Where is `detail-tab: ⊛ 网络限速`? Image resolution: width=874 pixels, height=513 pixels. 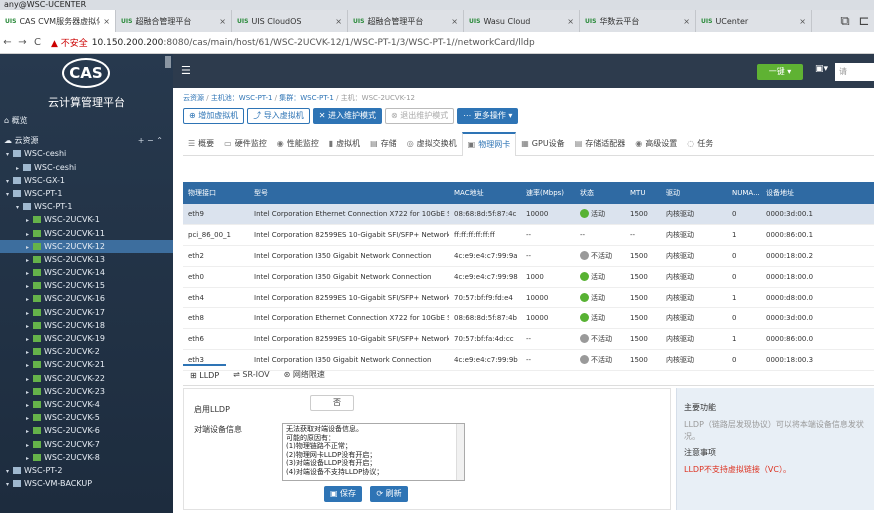 detail-tab: ⊛ 网络限速 is located at coordinates (304, 375).